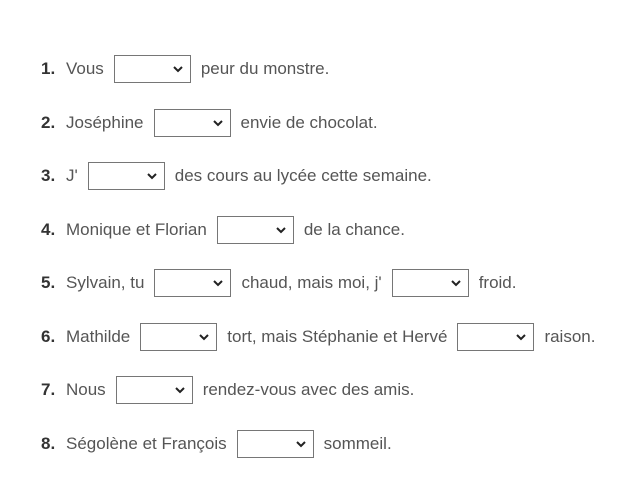 The height and width of the screenshot is (503, 644). What do you see at coordinates (309, 122) in the screenshot?
I see `sentence-text: envie de chocolat.` at bounding box center [309, 122].